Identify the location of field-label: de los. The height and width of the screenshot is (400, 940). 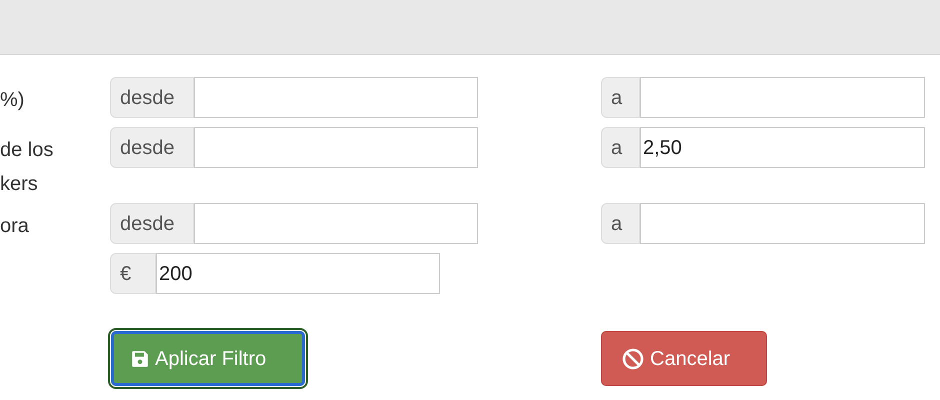
(27, 150).